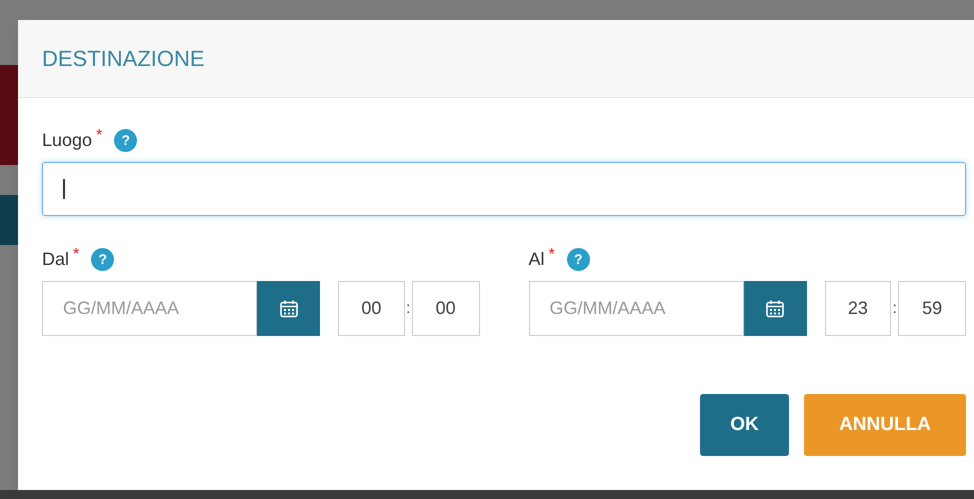 The height and width of the screenshot is (499, 974). I want to click on field-label: Dal, so click(56, 259).